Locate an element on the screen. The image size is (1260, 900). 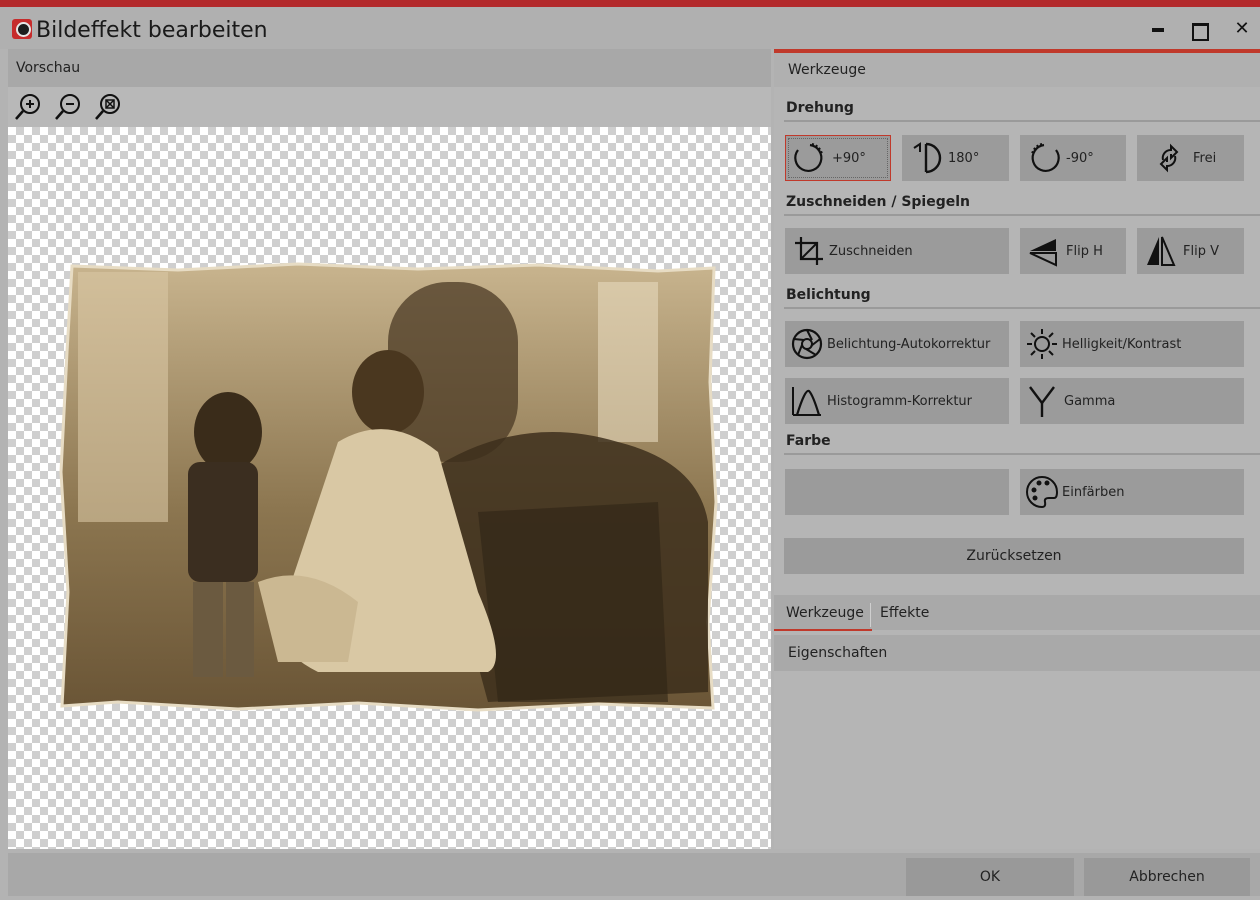
rotate-180-label: 180° is located at coordinates (964, 158).